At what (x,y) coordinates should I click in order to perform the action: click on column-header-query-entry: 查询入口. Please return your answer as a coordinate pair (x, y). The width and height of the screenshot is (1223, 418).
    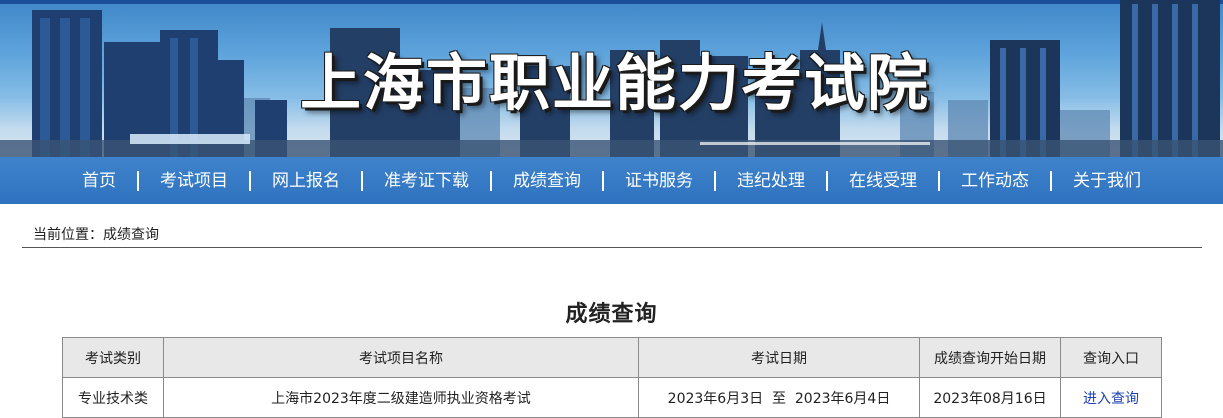
    Looking at the image, I should click on (1111, 357).